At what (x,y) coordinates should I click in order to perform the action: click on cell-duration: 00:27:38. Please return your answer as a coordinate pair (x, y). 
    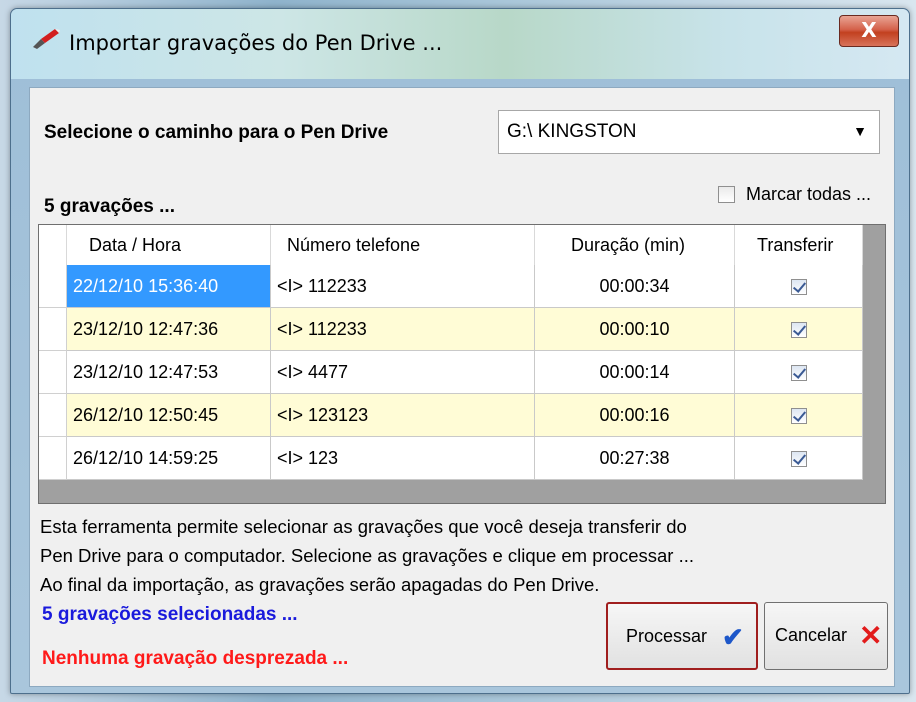
    Looking at the image, I should click on (635, 458).